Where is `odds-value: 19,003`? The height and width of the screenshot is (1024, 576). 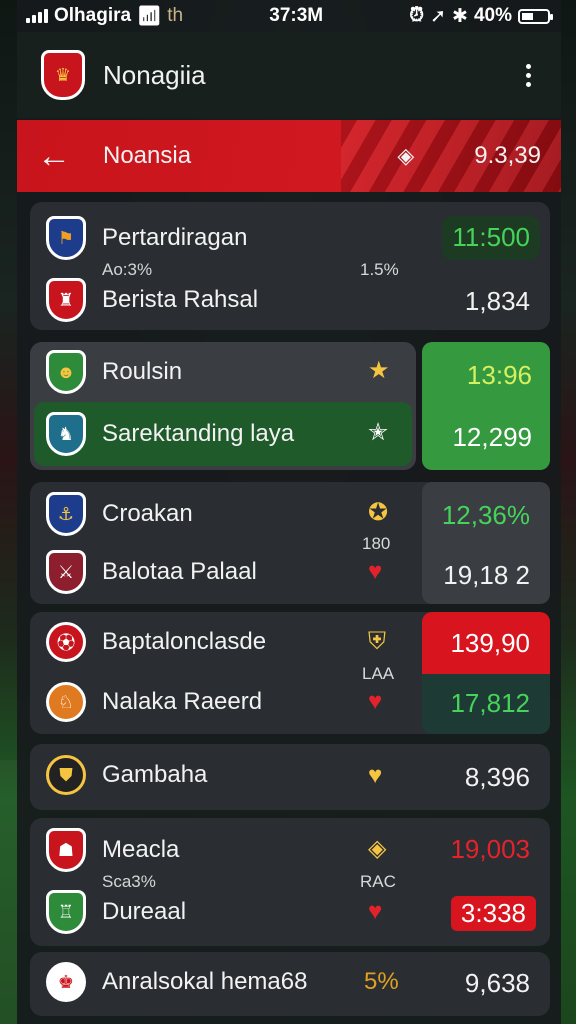
odds-value: 19,003 is located at coordinates (490, 849).